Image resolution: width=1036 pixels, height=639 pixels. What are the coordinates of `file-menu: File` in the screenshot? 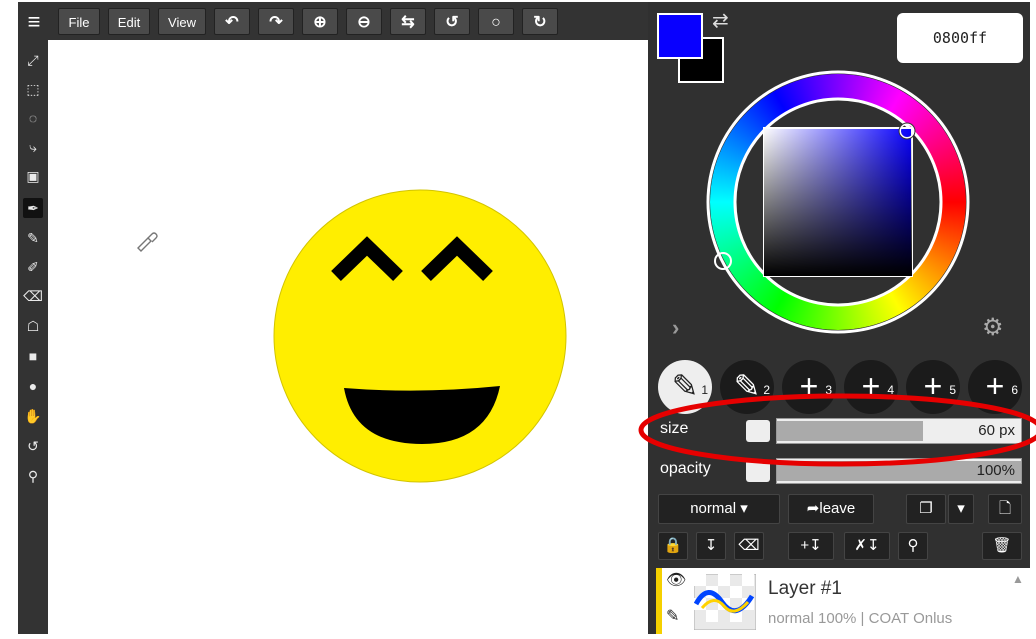 It's located at (79, 21).